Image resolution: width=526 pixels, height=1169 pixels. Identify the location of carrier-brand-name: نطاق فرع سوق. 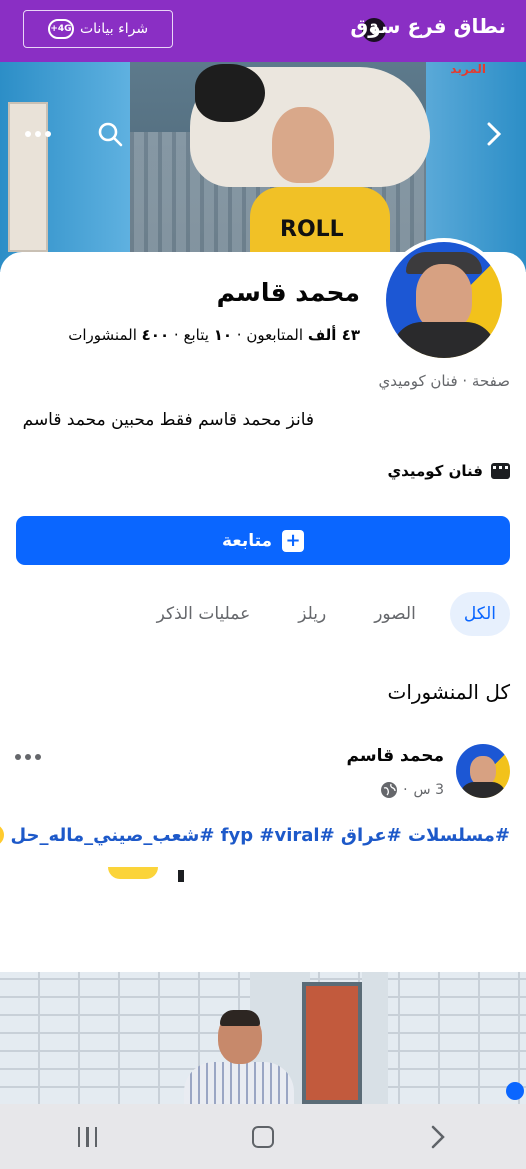
(428, 26).